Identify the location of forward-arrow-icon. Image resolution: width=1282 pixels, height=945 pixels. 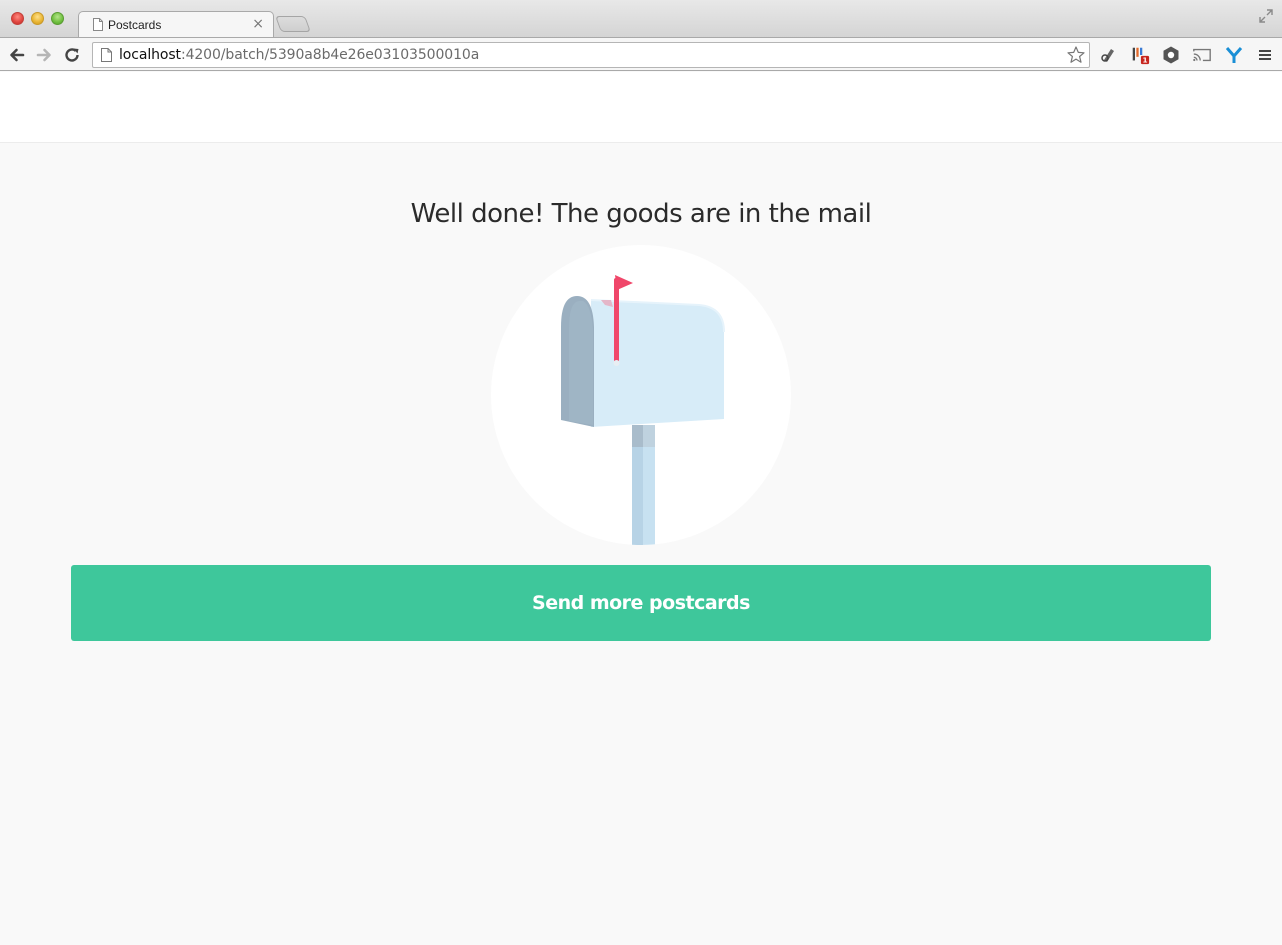
(44, 55).